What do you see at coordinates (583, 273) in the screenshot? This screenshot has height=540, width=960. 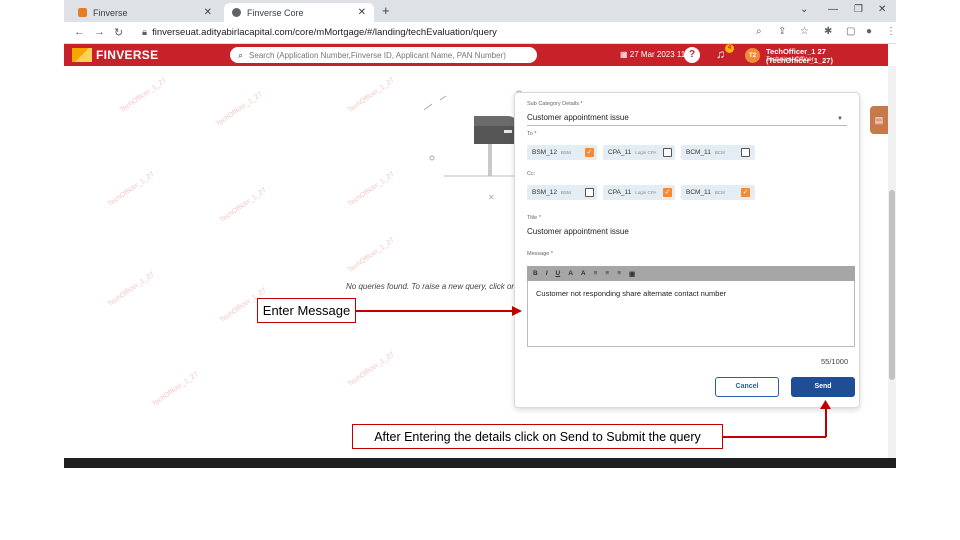 I see `highlight-icon: A` at bounding box center [583, 273].